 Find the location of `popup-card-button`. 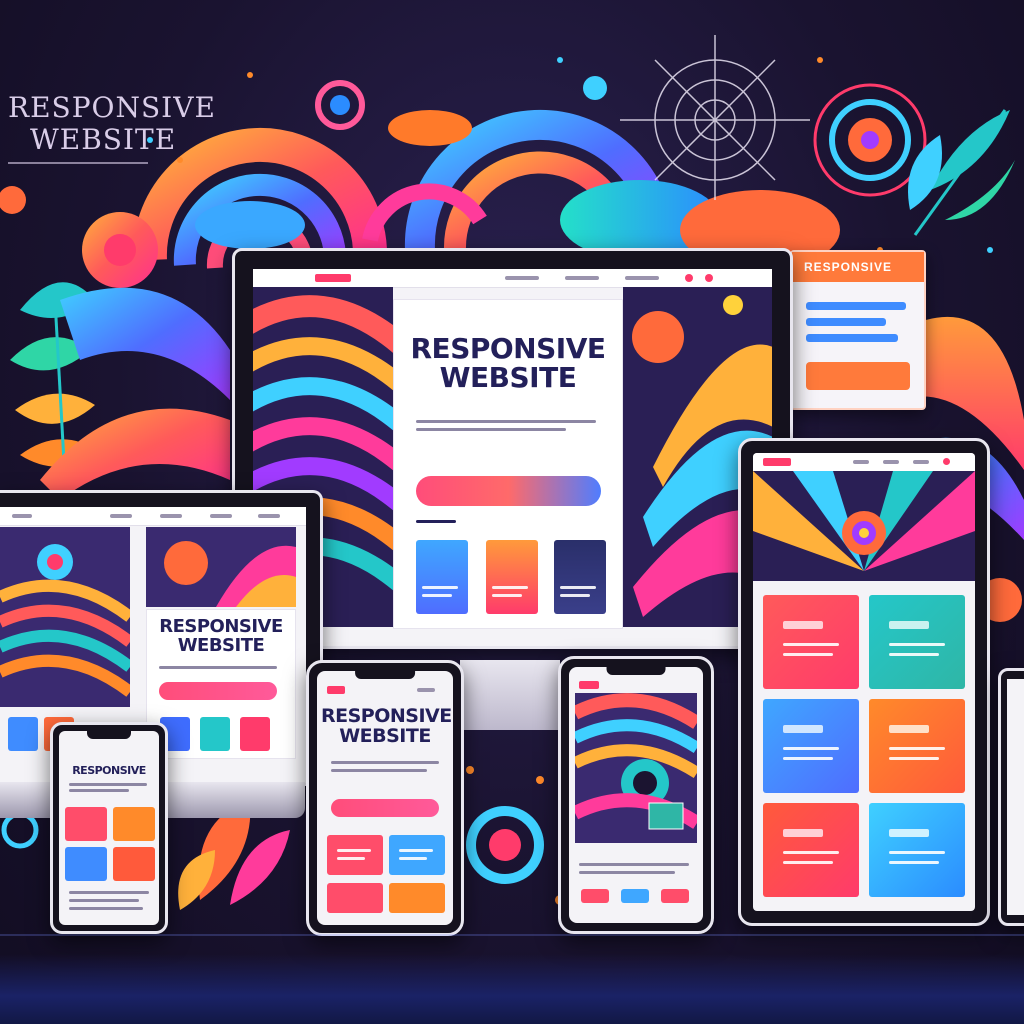

popup-card-button is located at coordinates (858, 376).